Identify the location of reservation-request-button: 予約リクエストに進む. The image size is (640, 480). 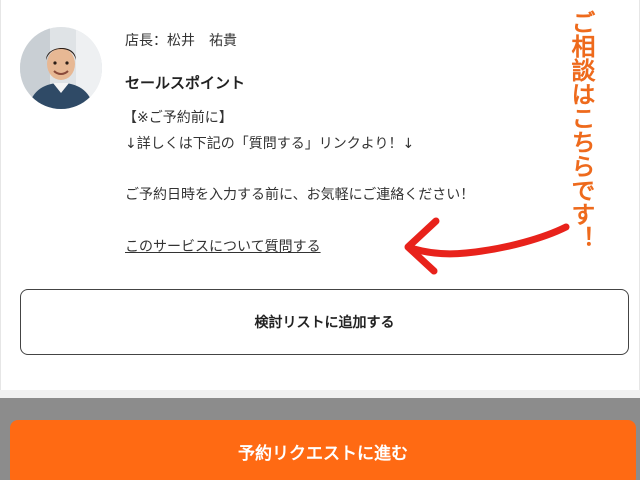
(323, 450).